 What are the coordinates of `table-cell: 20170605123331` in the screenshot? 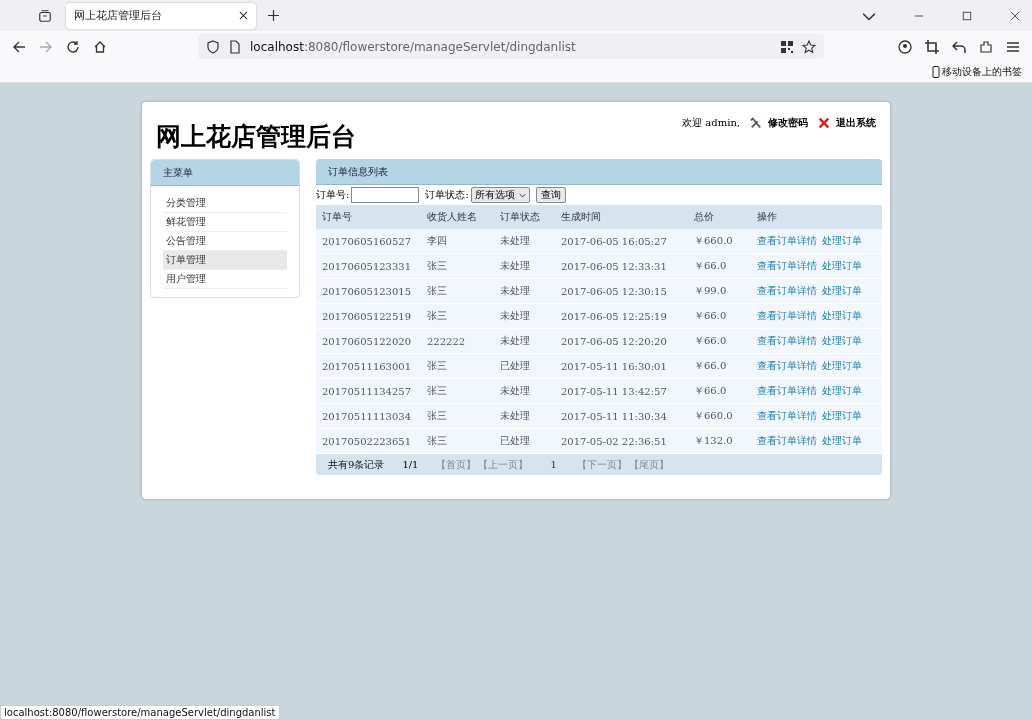 It's located at (368, 266).